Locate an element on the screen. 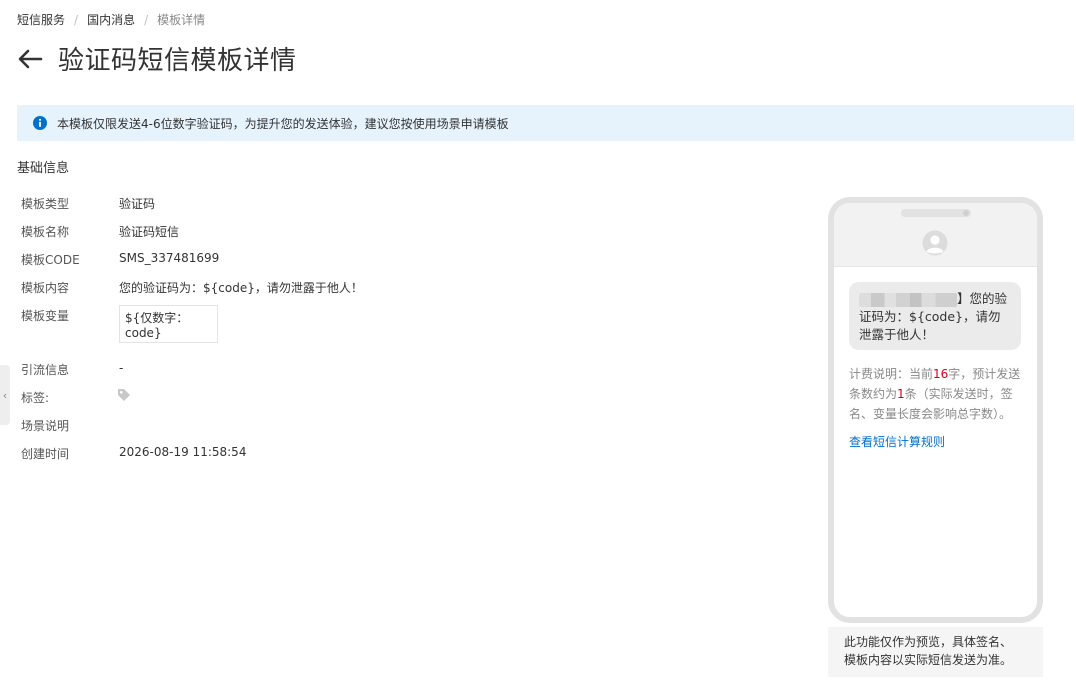 Image resolution: width=1076 pixels, height=685 pixels. preview-disclaimer: 此功能仅作为预览，具体签名、 模板内容以实际短信发送为准。 is located at coordinates (935, 652).